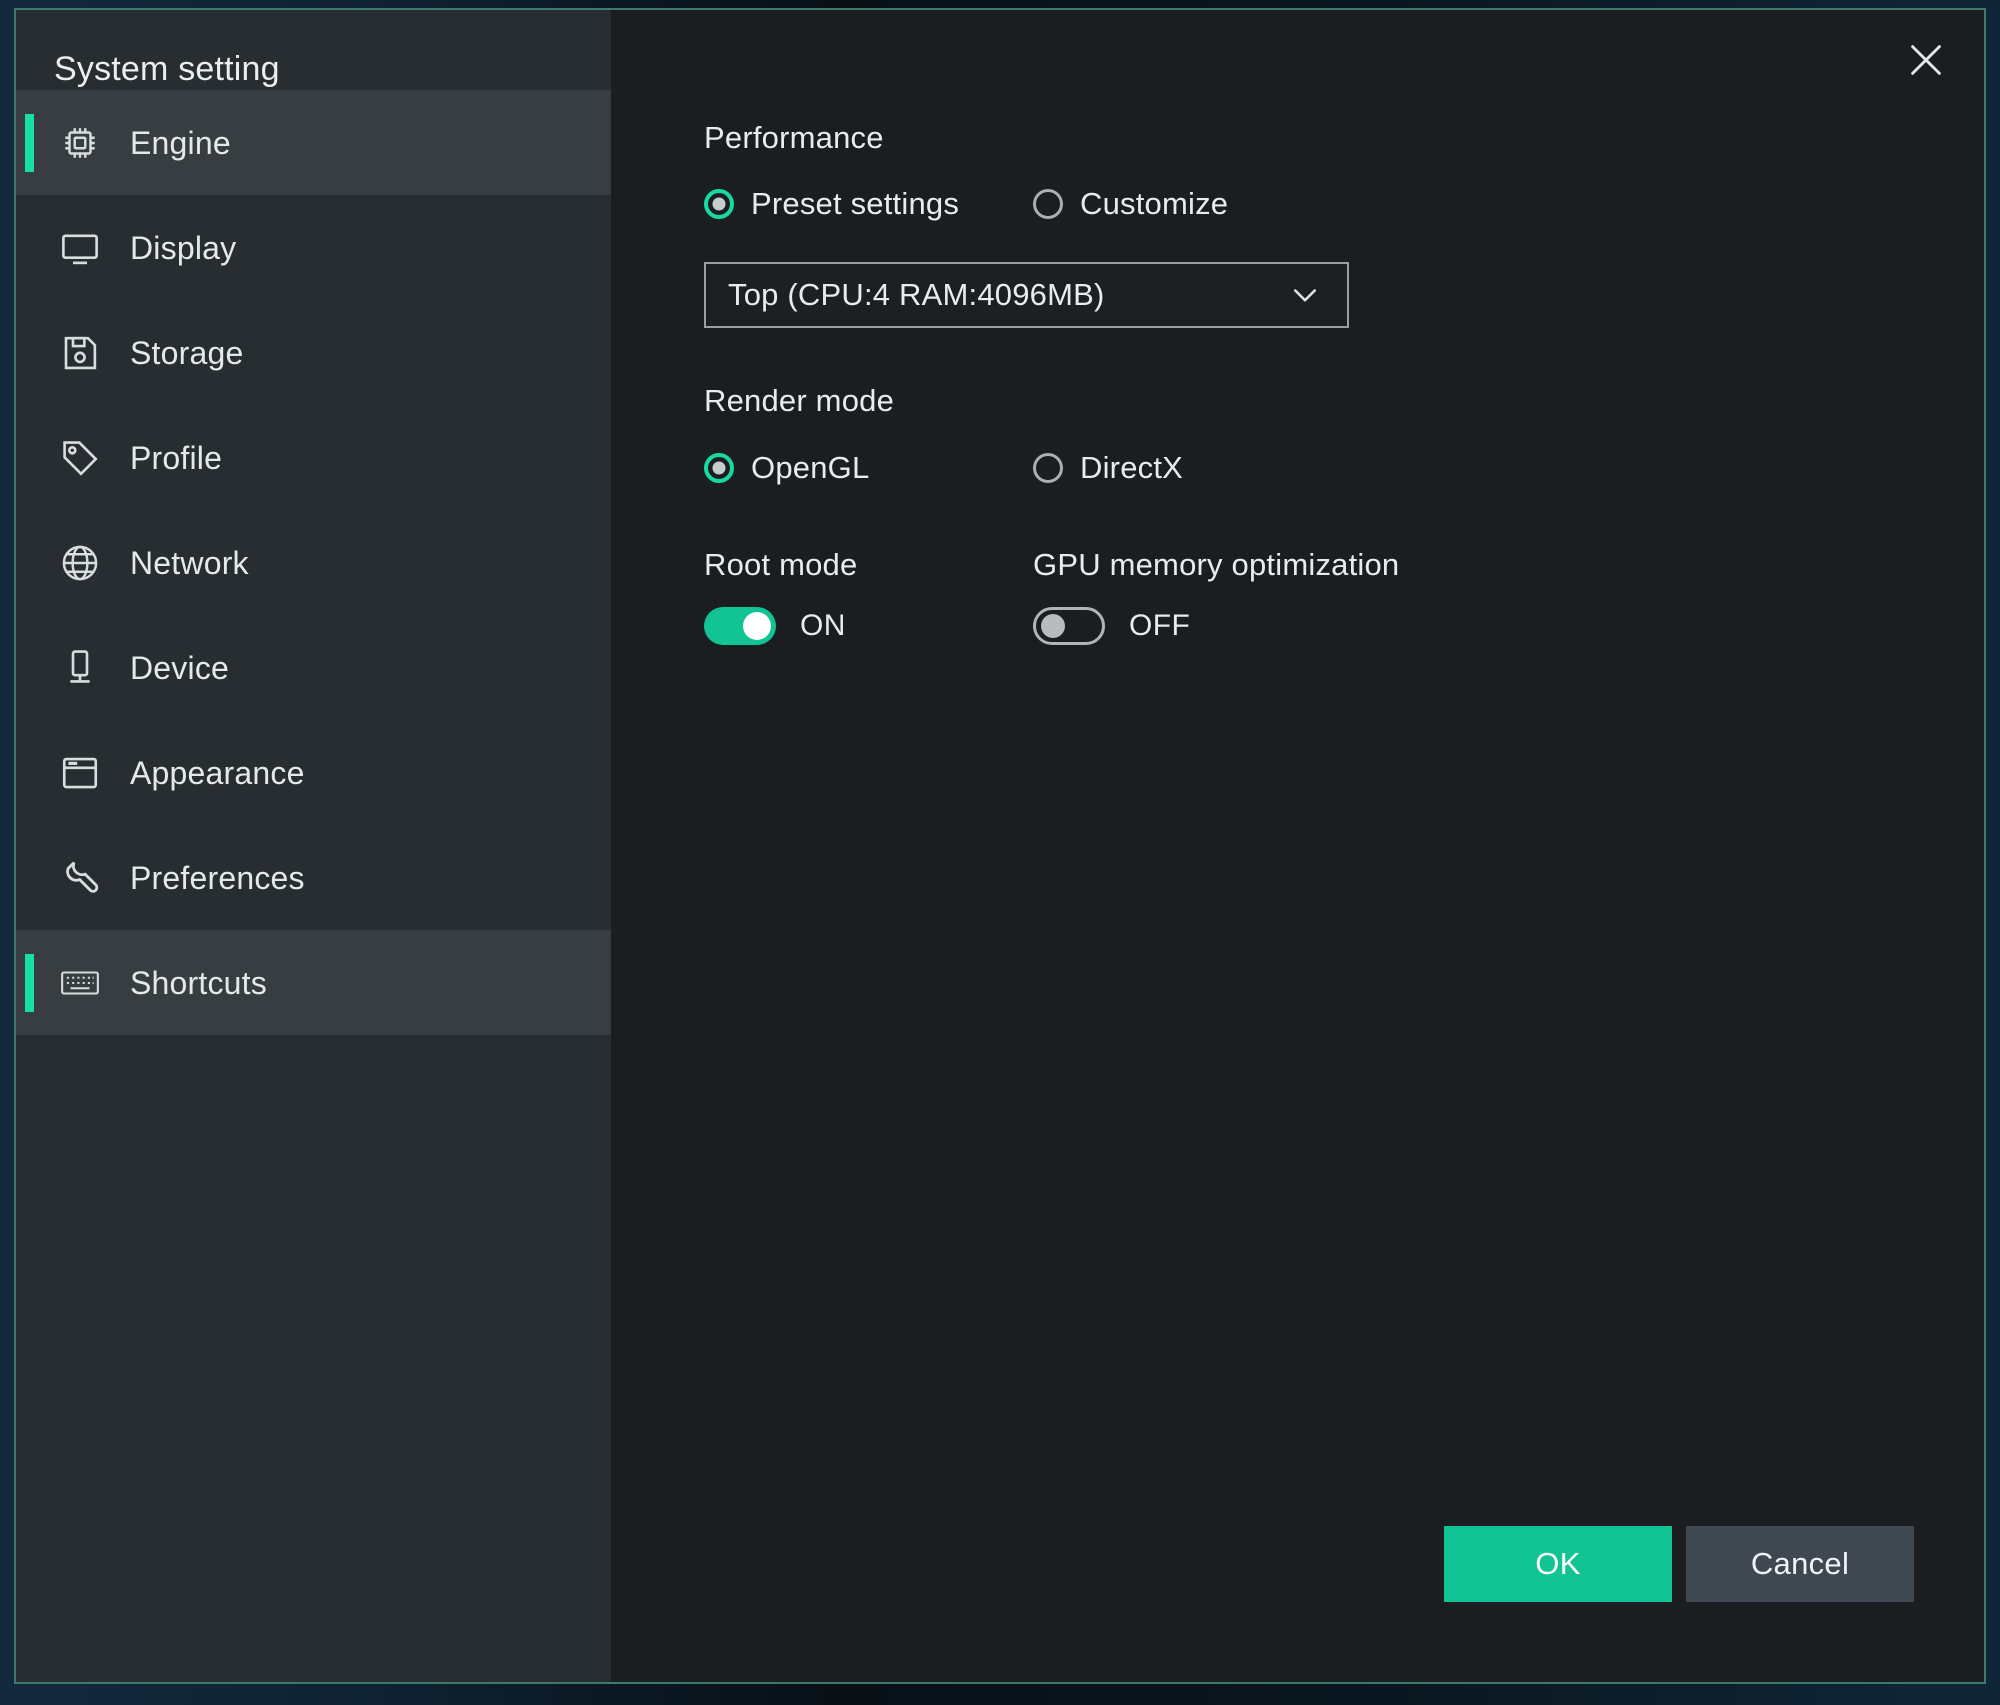  I want to click on radio-customize: Customize, so click(1130, 204).